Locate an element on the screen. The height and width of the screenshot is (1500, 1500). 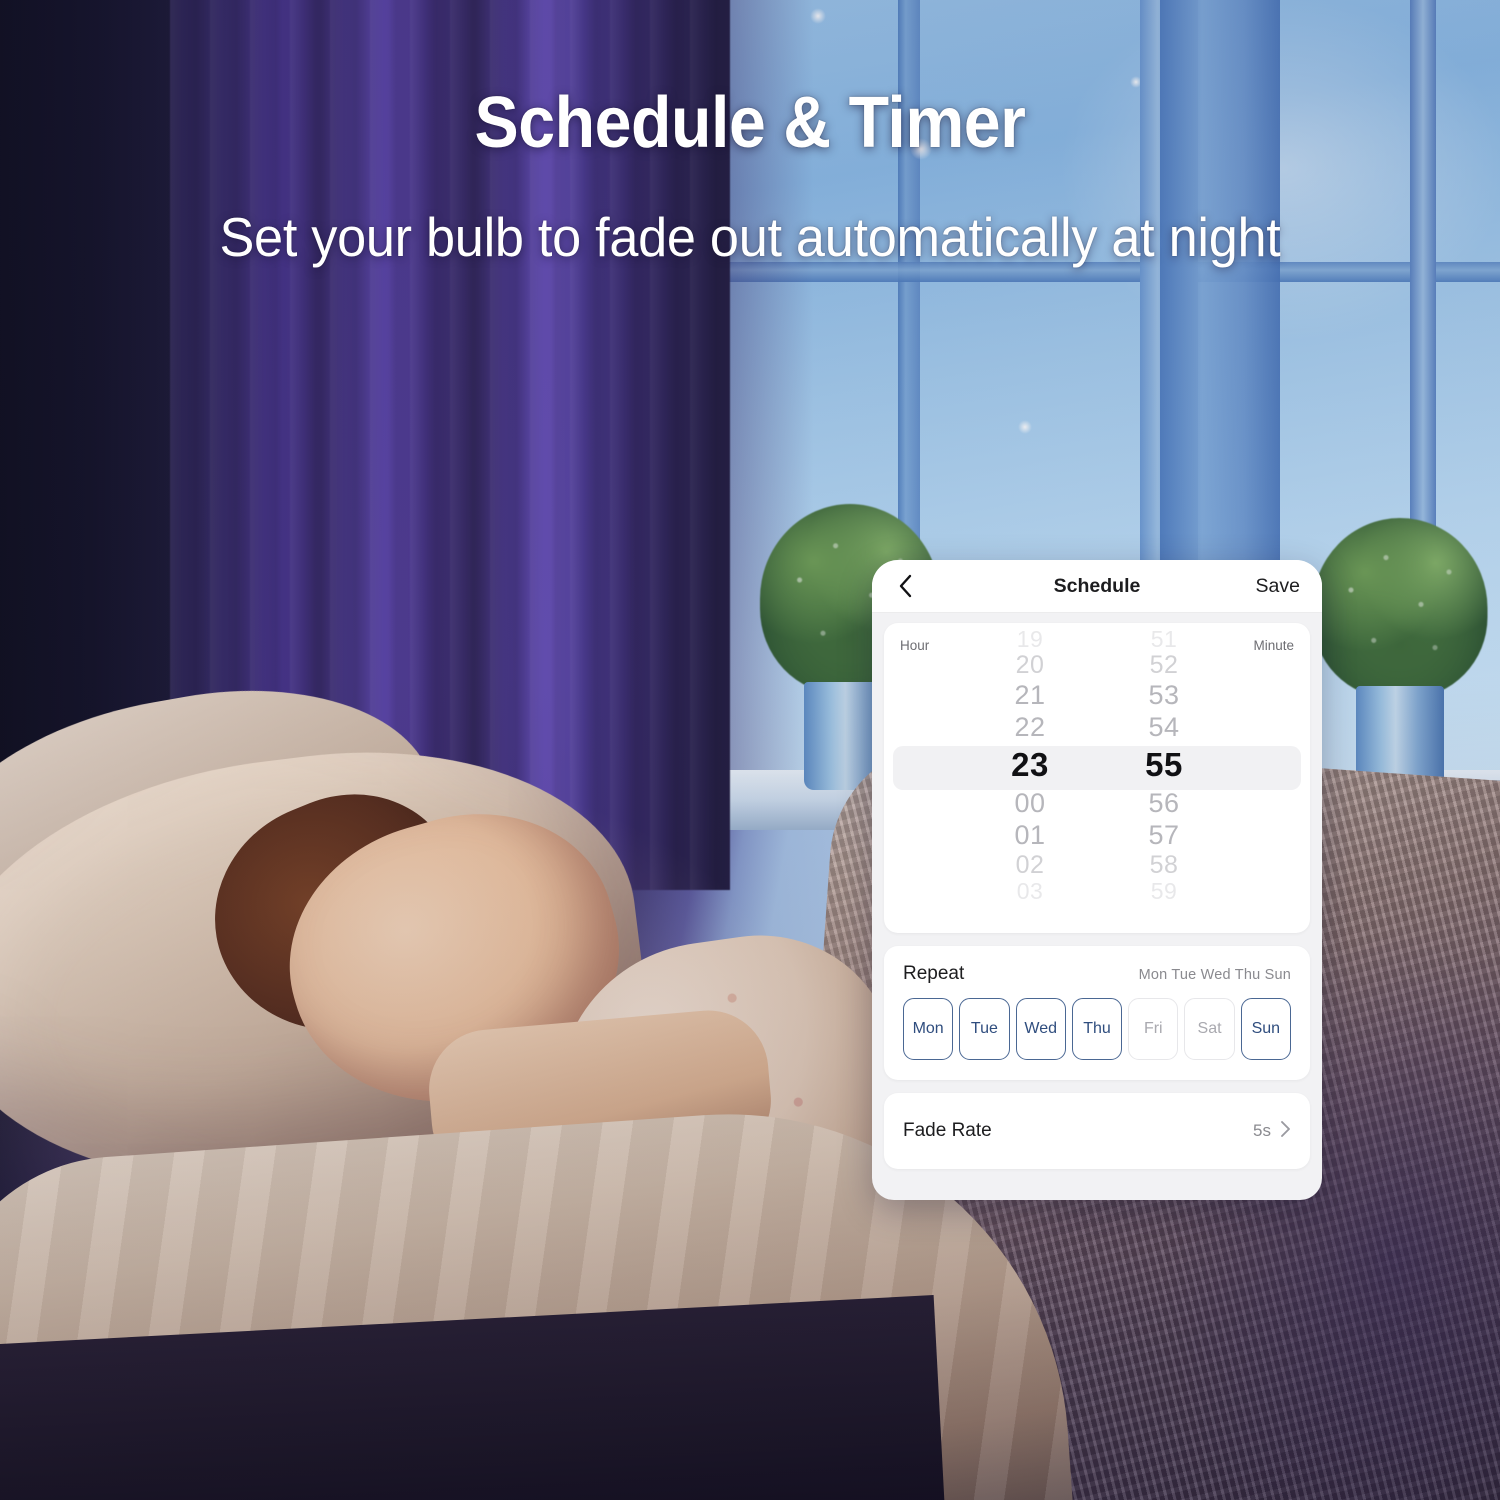
page-title-schedule: Schedule is located at coordinates (1097, 585).